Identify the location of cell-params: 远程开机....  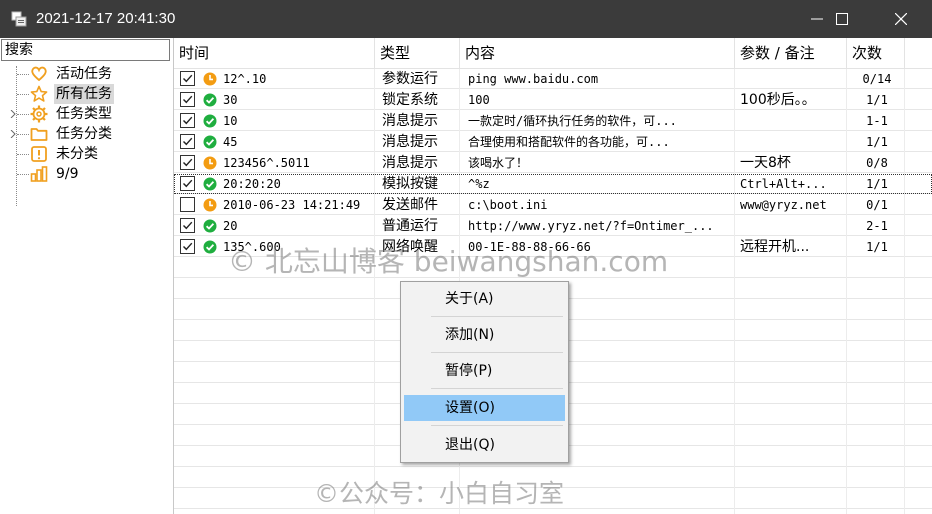
(775, 247).